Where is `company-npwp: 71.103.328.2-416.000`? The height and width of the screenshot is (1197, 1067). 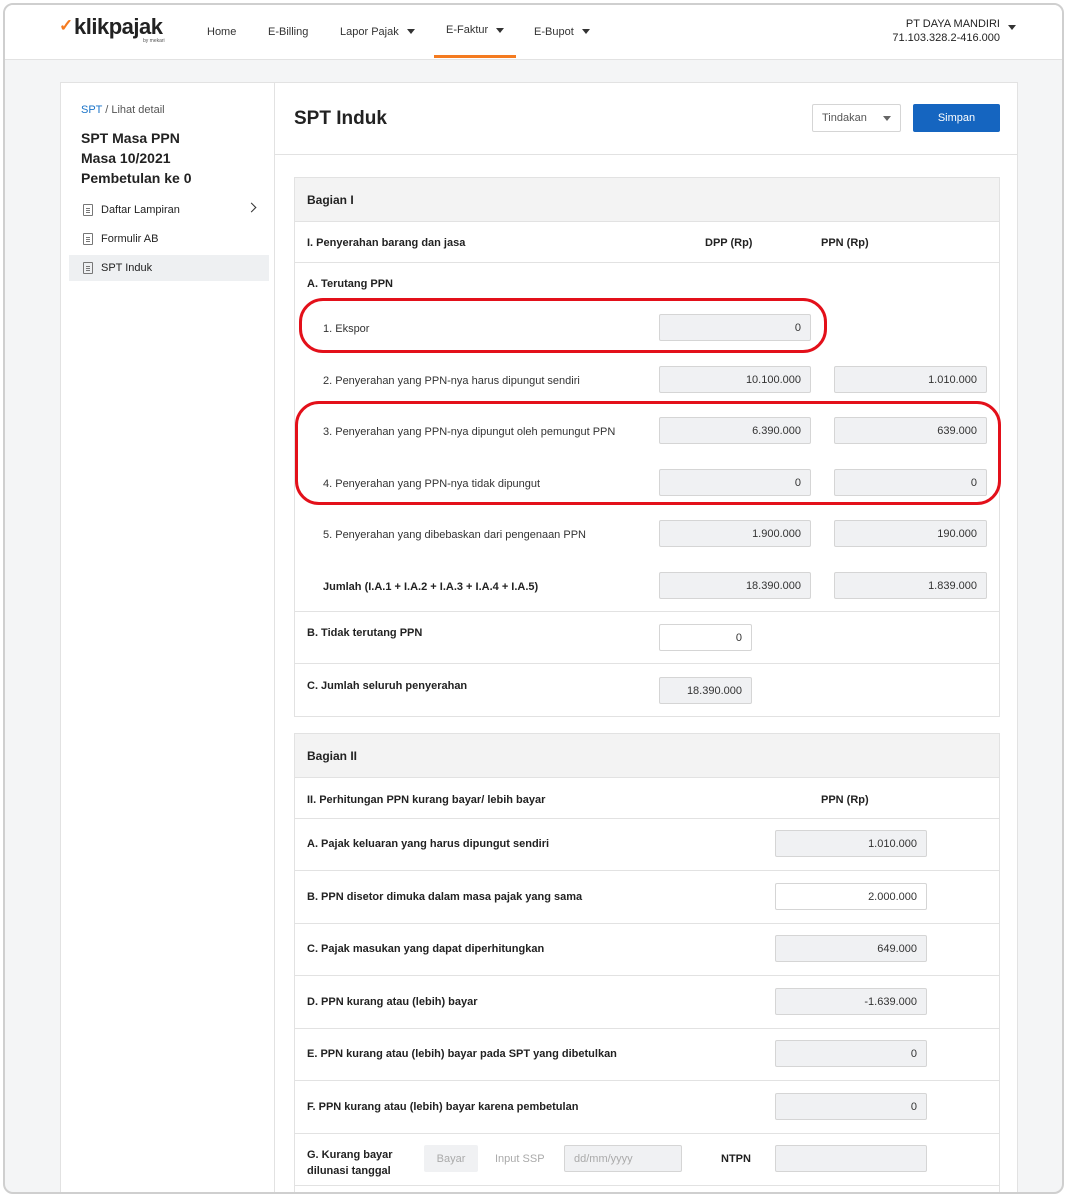
company-npwp: 71.103.328.2-416.000 is located at coordinates (946, 38).